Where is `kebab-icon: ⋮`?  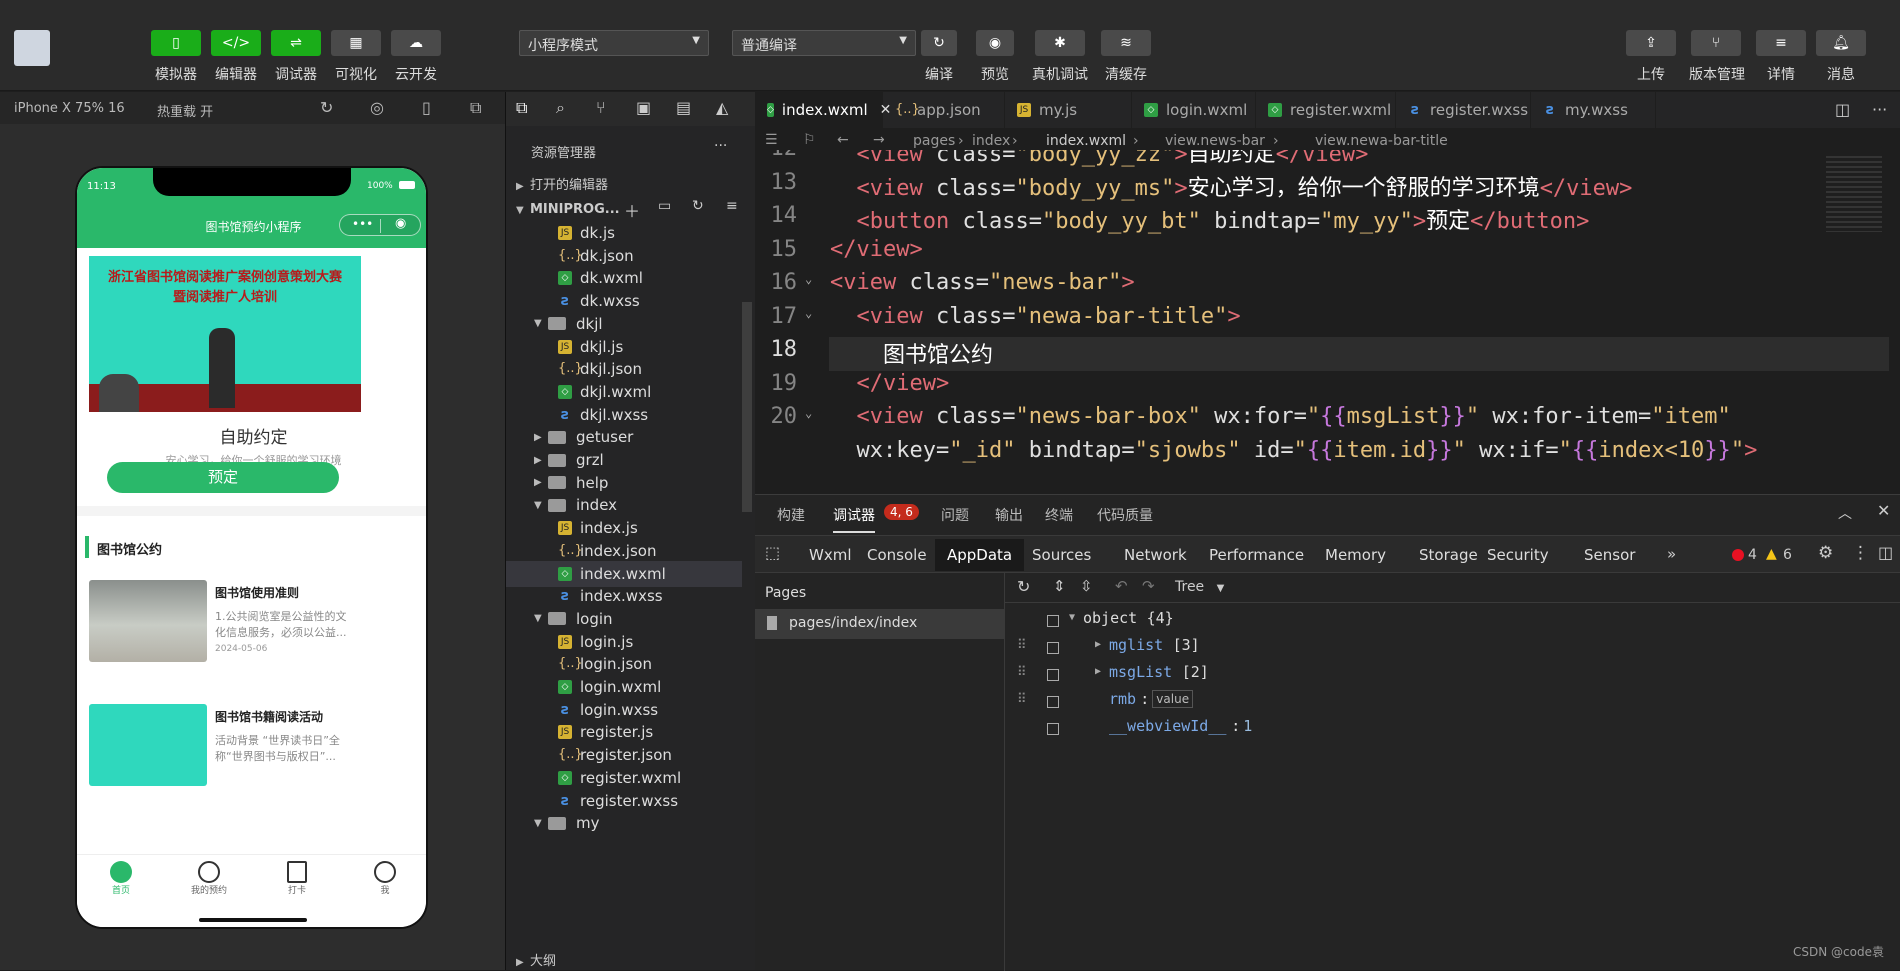
kebab-icon: ⋮ is located at coordinates (1860, 553).